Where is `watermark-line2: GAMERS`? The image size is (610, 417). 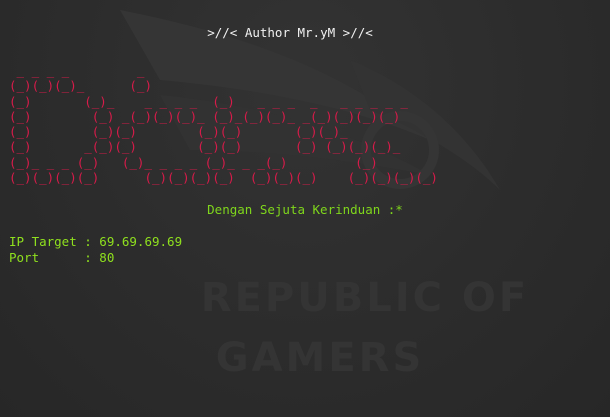 watermark-line2: GAMERS is located at coordinates (320, 358).